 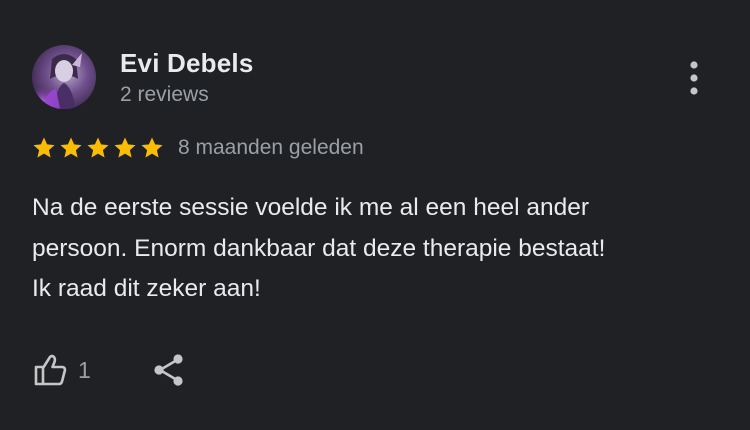 I want to click on thumbs-up-icon, so click(x=50, y=370).